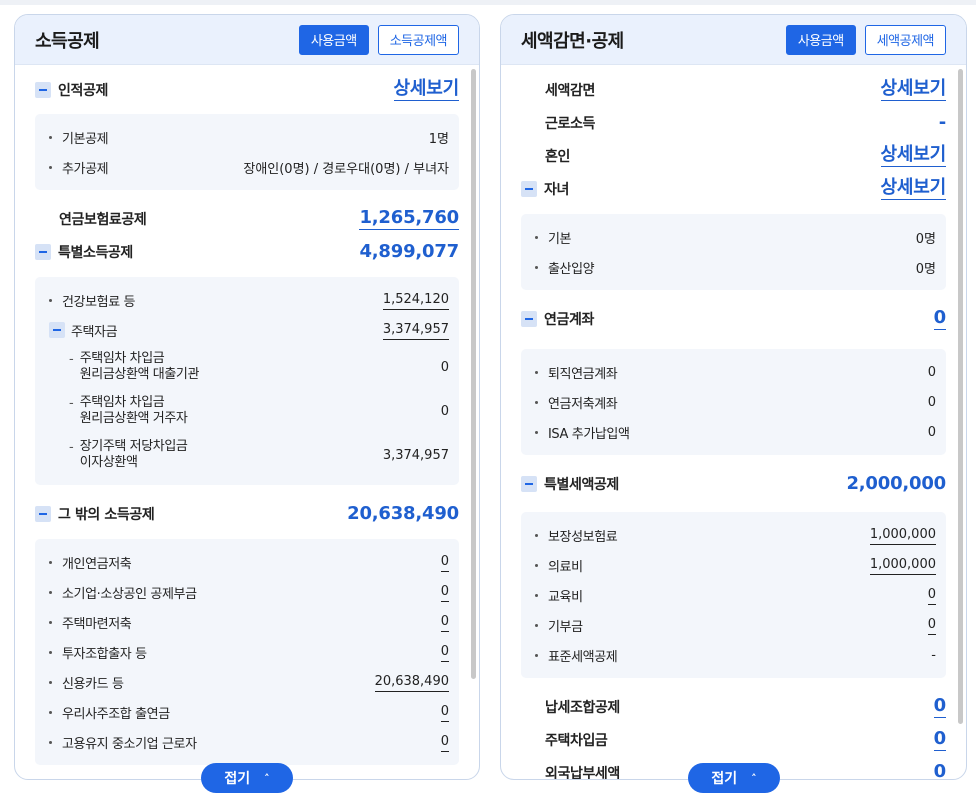  I want to click on list-item: 출산입양 0명, so click(735, 267).